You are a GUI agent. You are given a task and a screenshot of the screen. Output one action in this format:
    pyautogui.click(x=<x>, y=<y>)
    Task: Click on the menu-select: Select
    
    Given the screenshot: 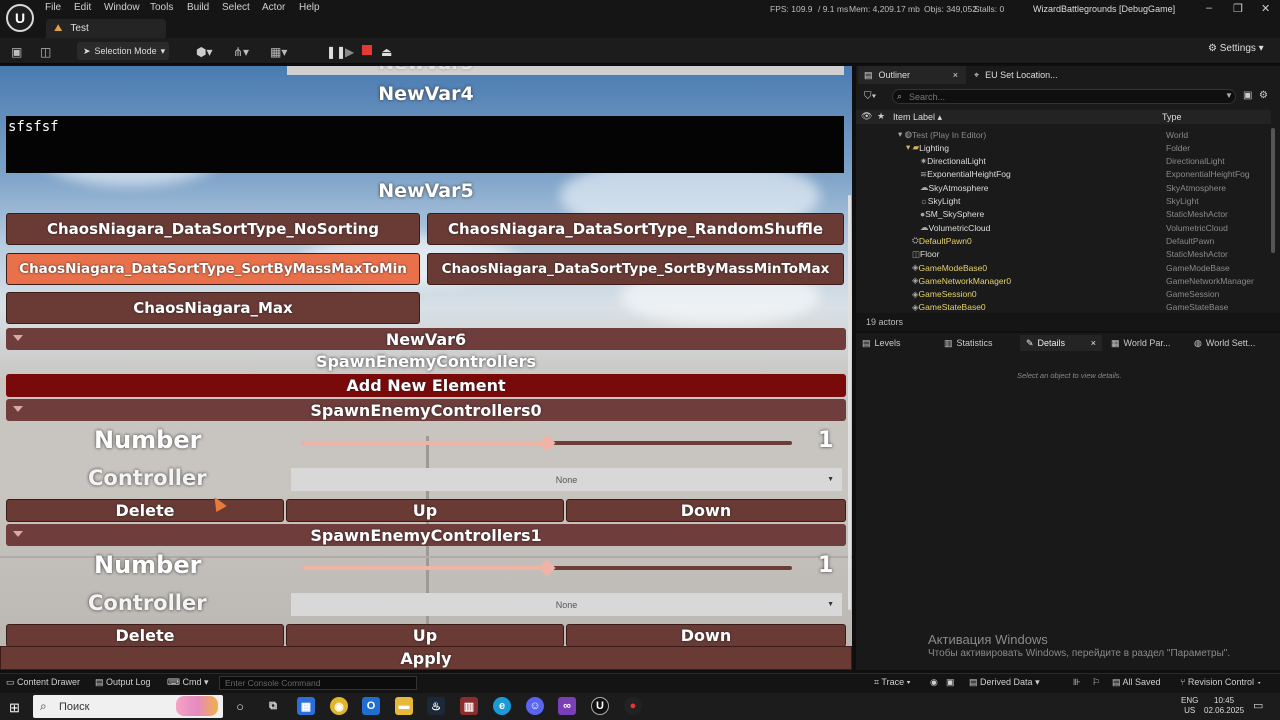 What is the action you would take?
    pyautogui.click(x=236, y=7)
    